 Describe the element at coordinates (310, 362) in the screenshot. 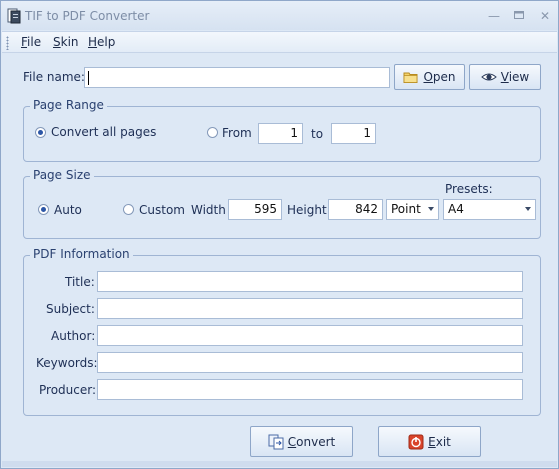

I see `keywords-input` at that location.